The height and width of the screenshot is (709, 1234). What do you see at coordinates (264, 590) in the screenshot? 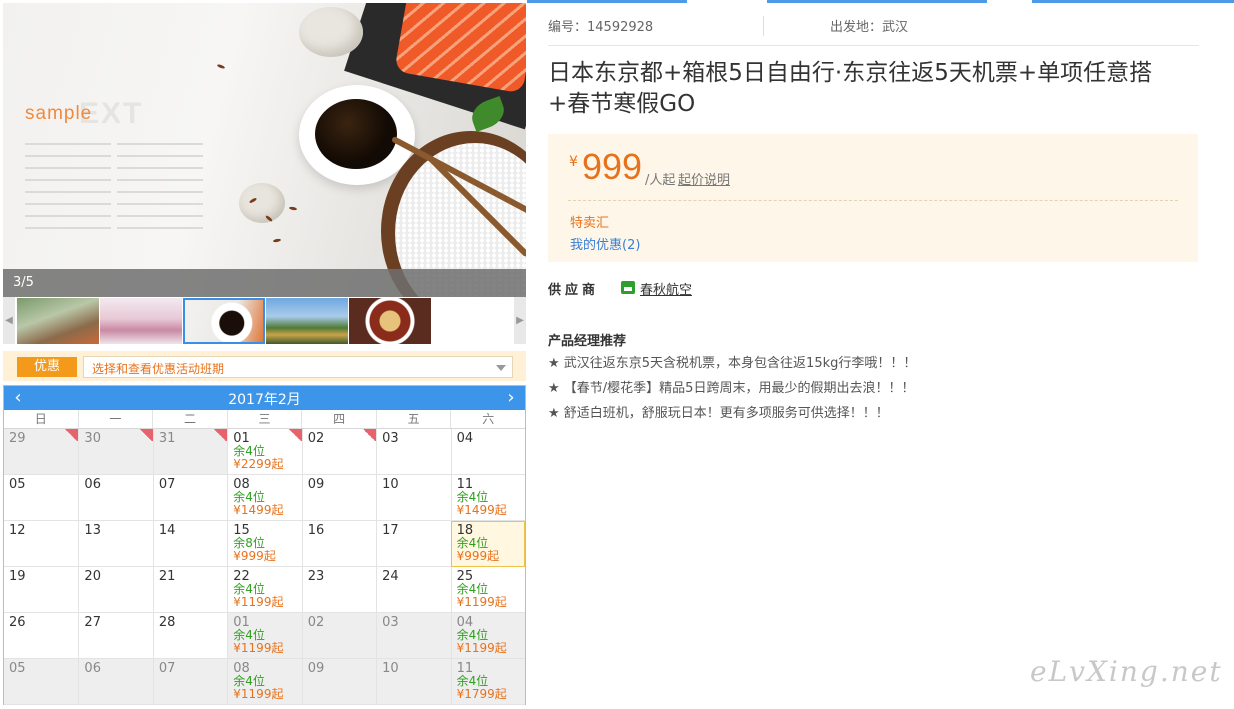
I see `calendar-day: 22 余4位 ¥1199起` at bounding box center [264, 590].